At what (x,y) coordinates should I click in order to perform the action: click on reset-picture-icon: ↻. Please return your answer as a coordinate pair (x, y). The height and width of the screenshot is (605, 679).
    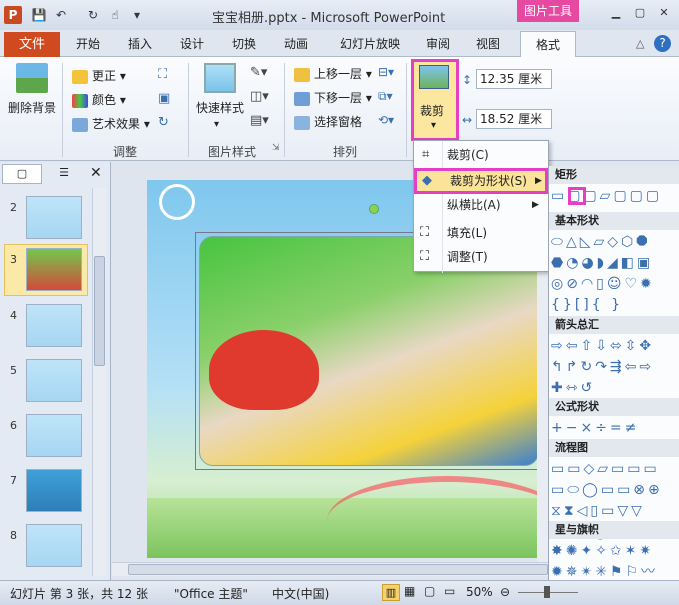
    Looking at the image, I should click on (163, 122).